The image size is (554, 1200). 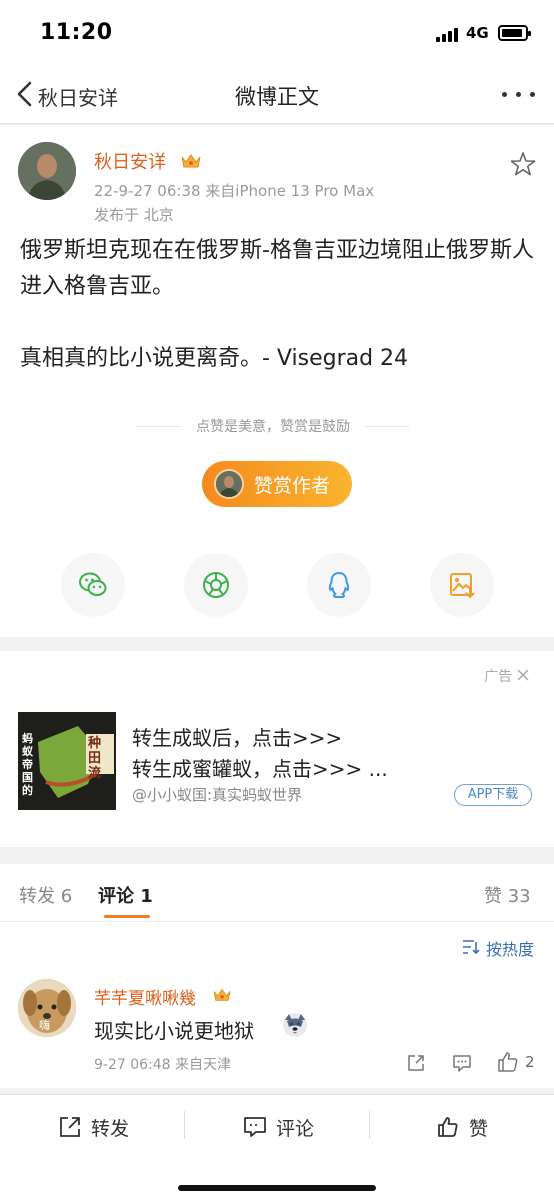 I want to click on repost-button: 转发, so click(x=98, y=1127).